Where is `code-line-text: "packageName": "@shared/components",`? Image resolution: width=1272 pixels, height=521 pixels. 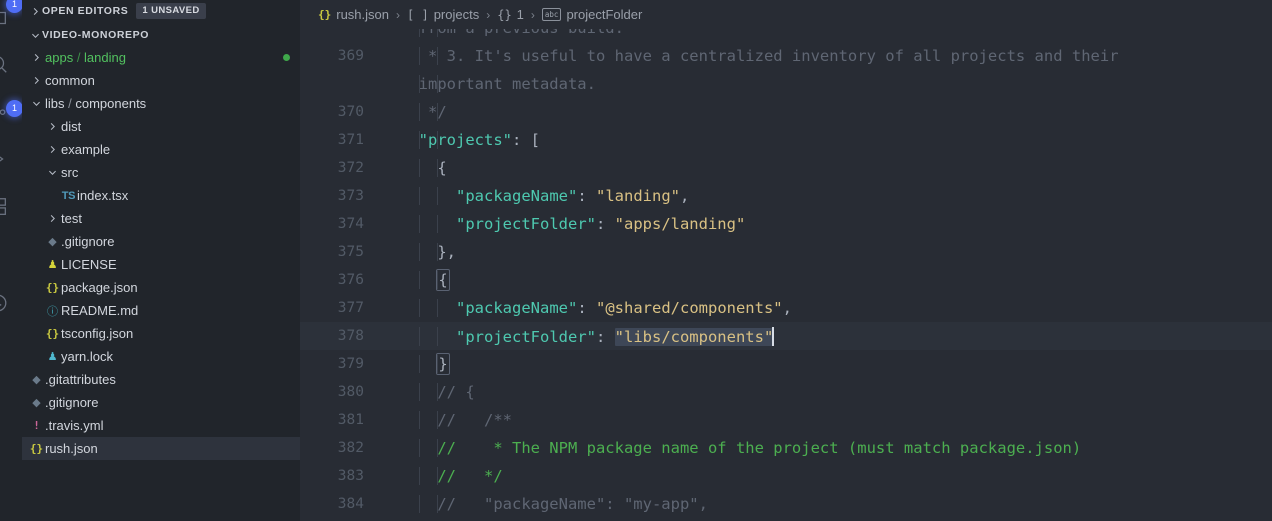 code-line-text: "packageName": "@shared/components", is located at coordinates (829, 308).